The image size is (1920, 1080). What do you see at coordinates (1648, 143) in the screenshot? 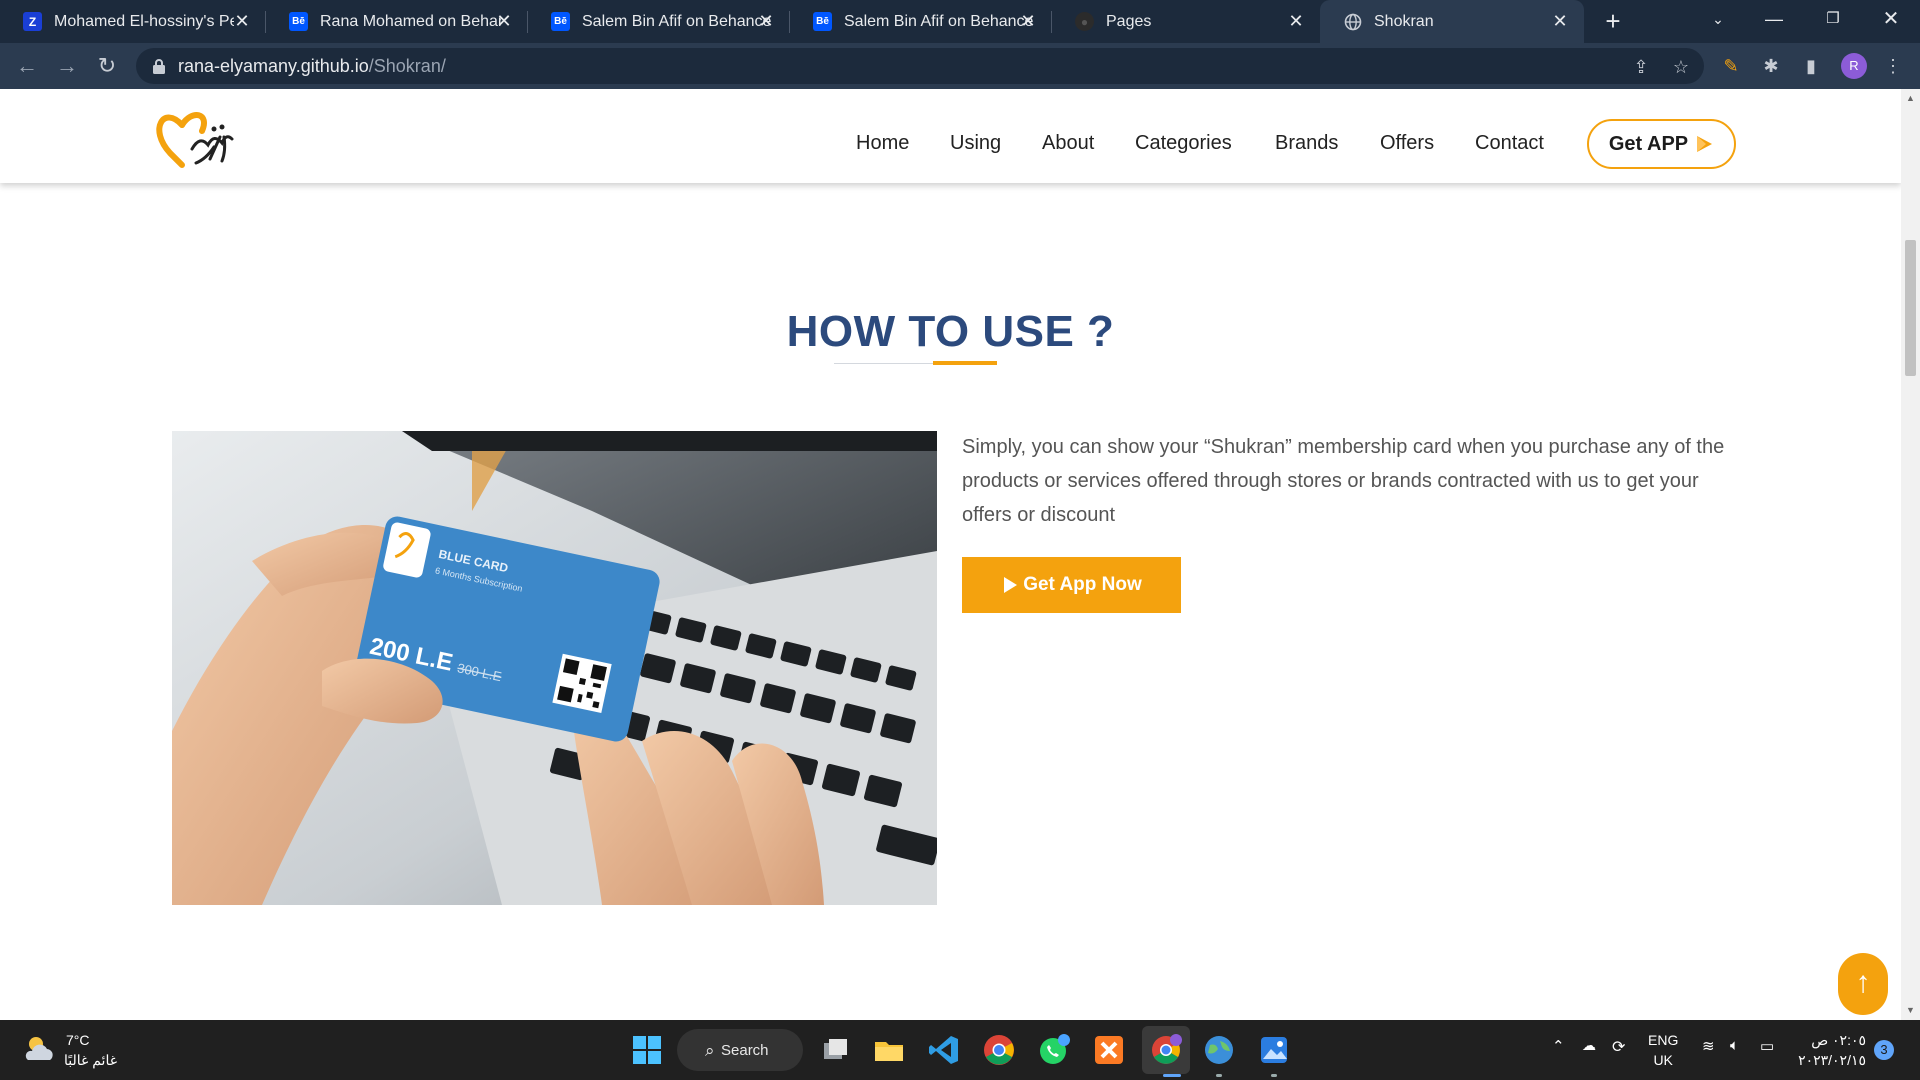
I see `get-app-label: Get APP` at bounding box center [1648, 143].